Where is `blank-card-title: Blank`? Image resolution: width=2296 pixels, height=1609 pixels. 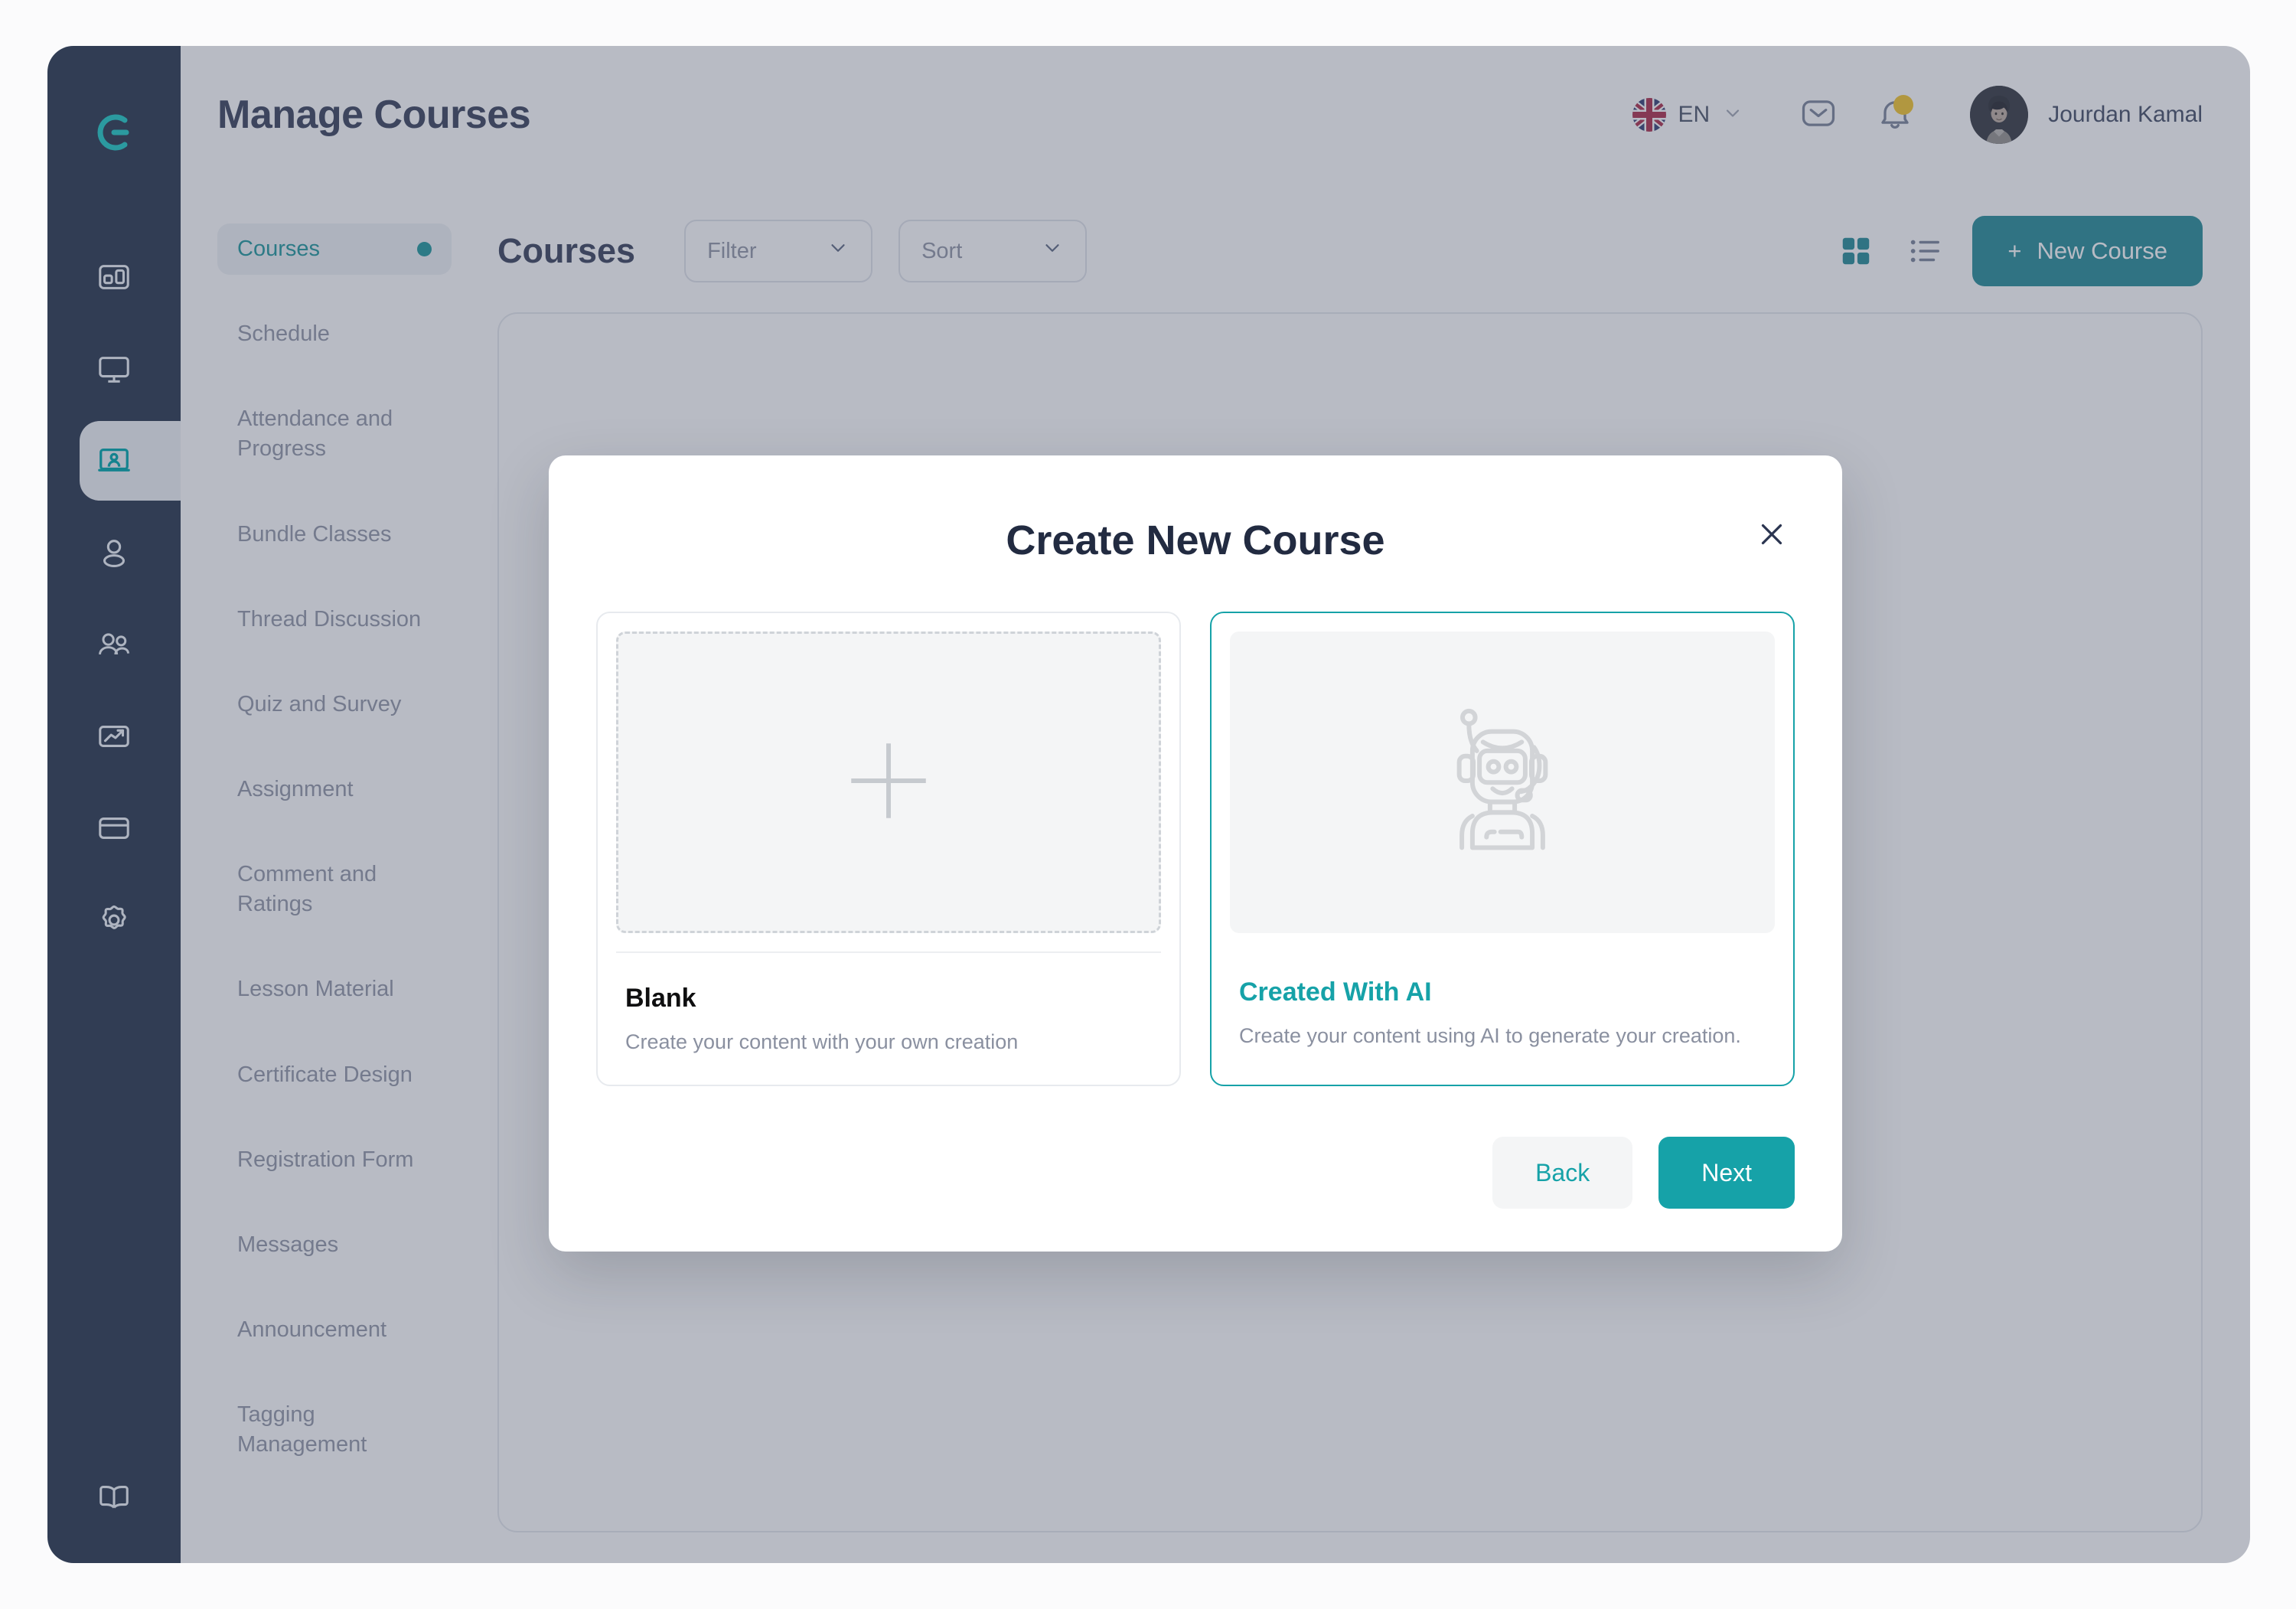
blank-card-title: Blank is located at coordinates (660, 998).